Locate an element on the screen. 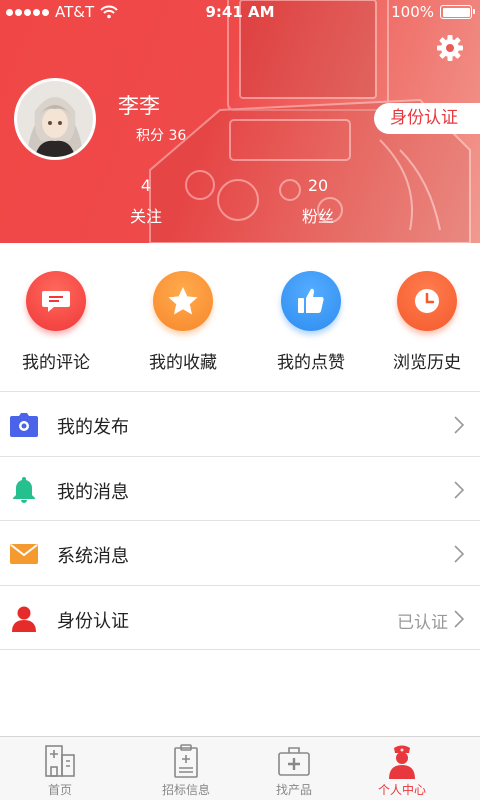 This screenshot has width=480, height=800. verification-status: 已认证 is located at coordinates (422, 622).